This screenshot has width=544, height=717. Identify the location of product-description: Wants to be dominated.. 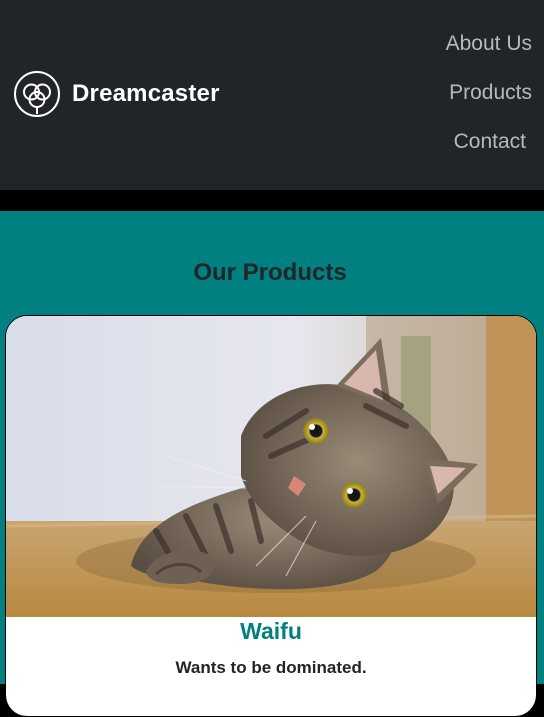
(271, 667).